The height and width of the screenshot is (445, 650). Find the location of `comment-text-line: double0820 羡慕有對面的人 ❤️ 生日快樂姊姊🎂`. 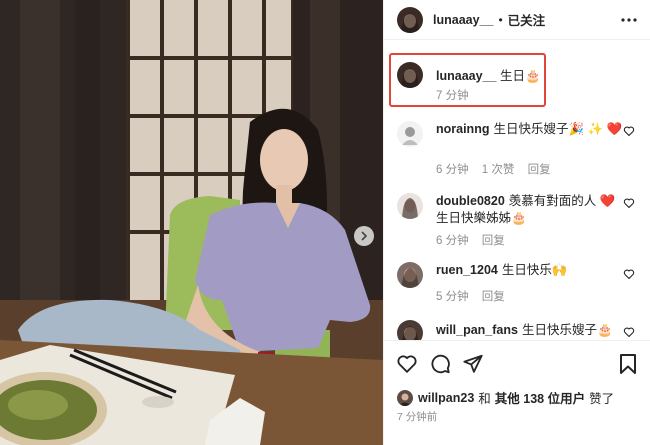

comment-text-line: double0820 羡慕有對面的人 ❤️ 生日快樂姊姊🎂 is located at coordinates (531, 210).